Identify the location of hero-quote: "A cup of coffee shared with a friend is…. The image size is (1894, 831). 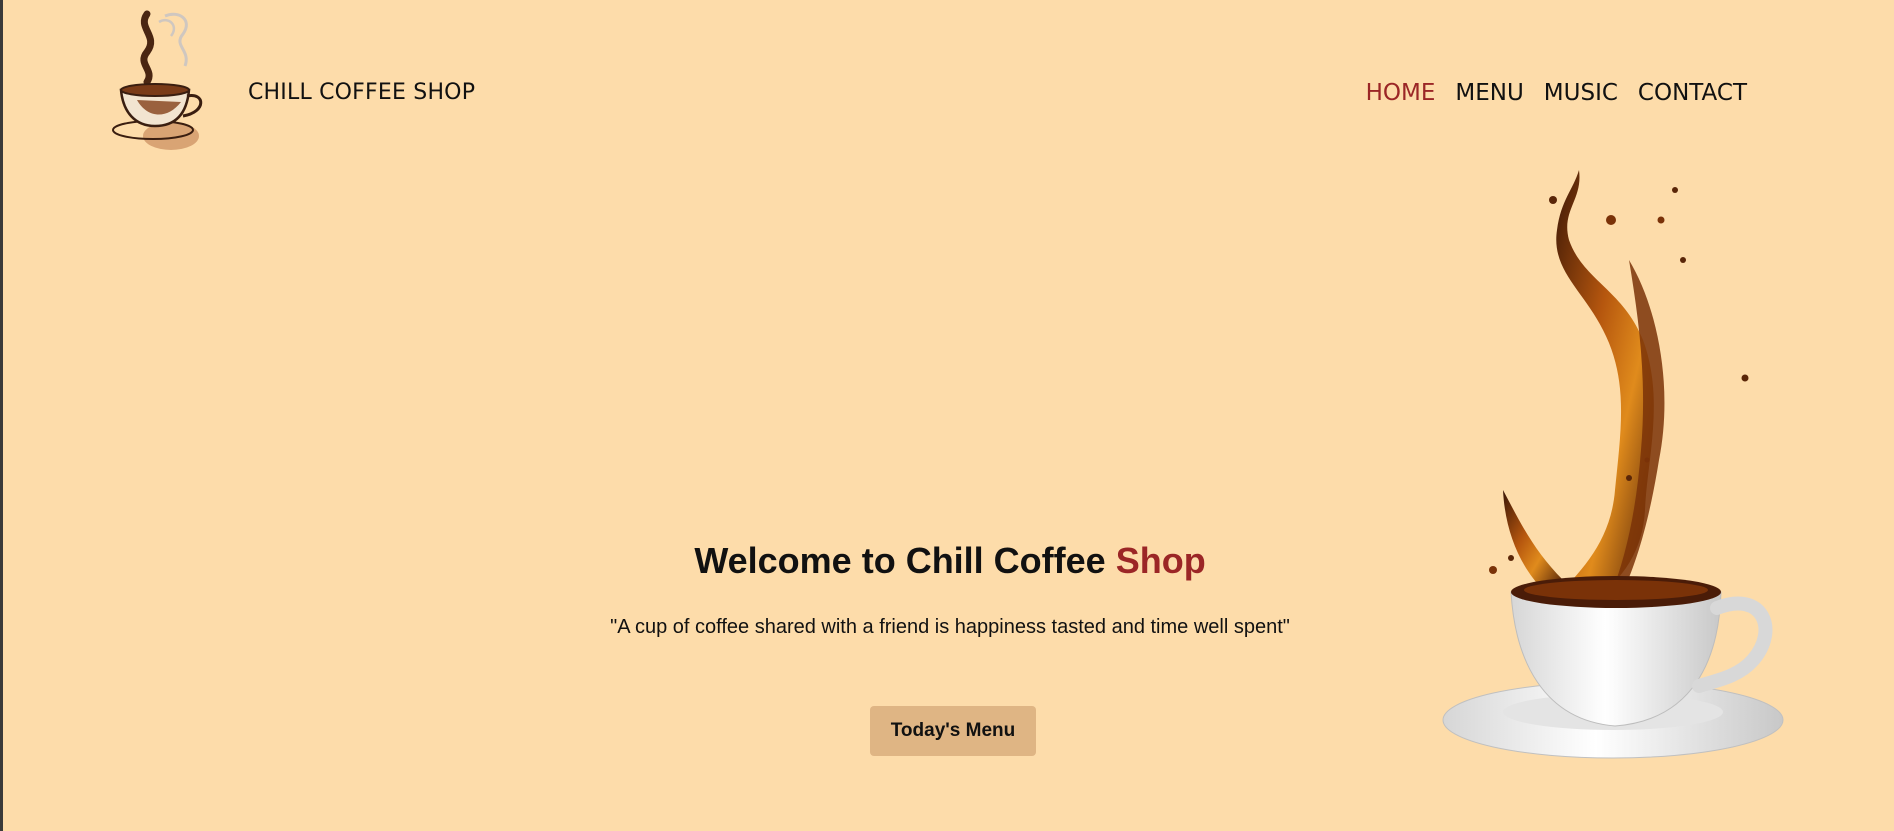
(950, 627).